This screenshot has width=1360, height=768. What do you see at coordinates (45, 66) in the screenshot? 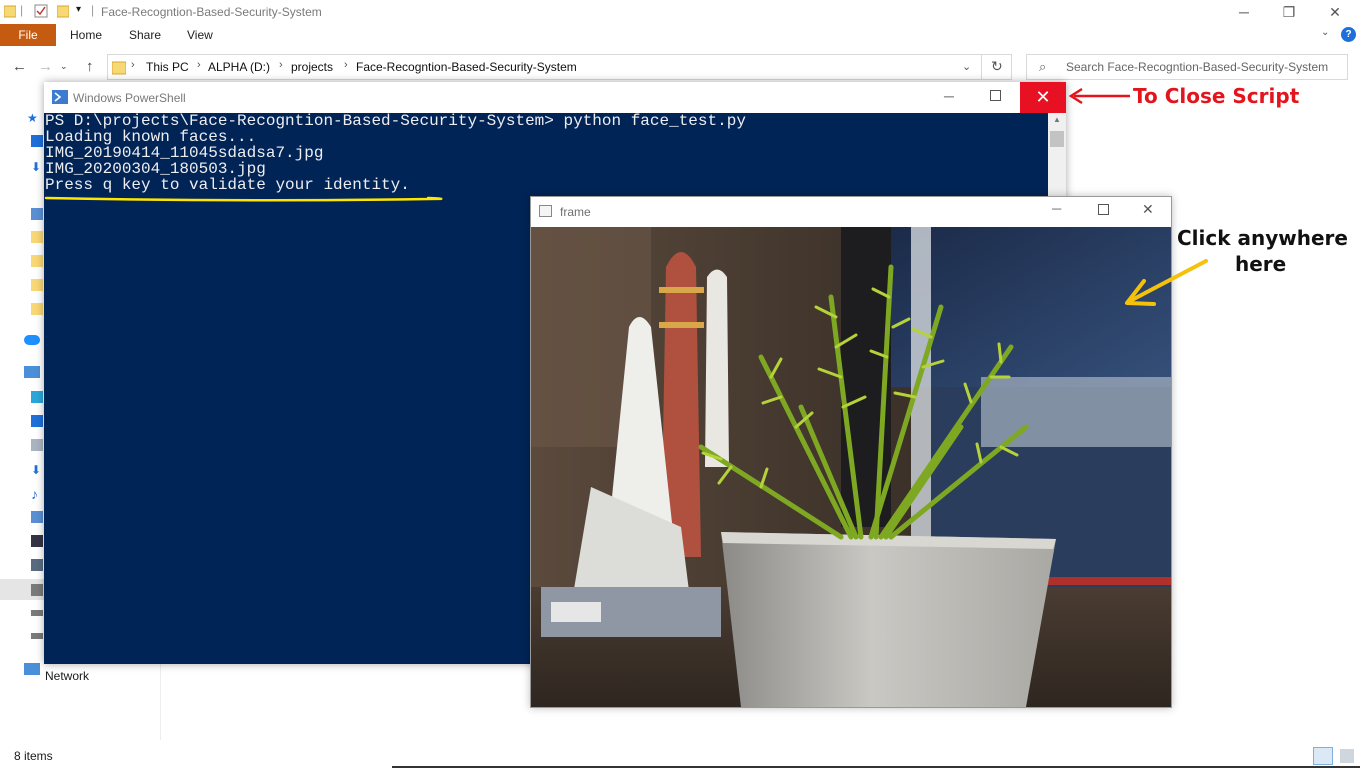
I see `forward-arrow-icon: →` at bounding box center [45, 66].